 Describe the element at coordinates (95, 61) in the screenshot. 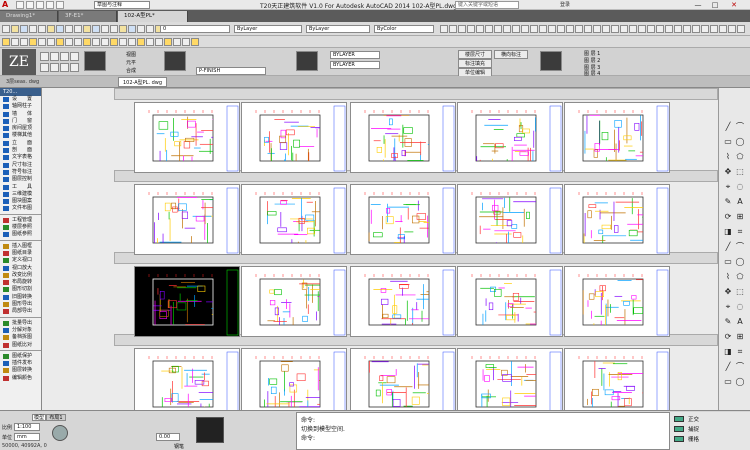

I see `layout-viewport-icon` at that location.